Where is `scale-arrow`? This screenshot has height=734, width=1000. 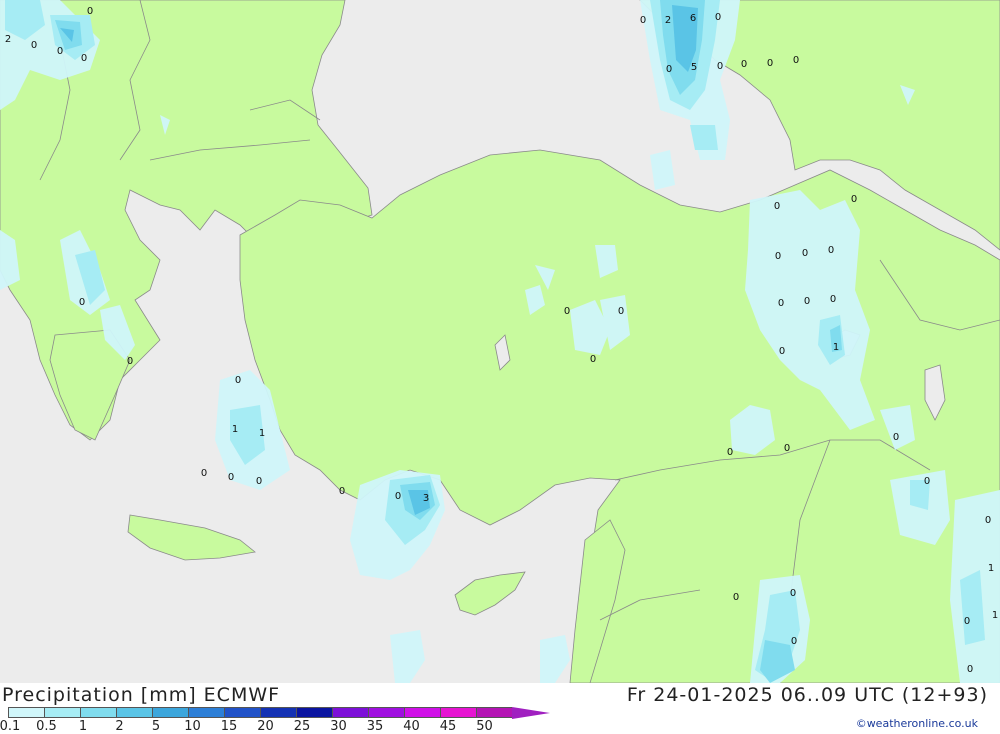 scale-arrow is located at coordinates (531, 713).